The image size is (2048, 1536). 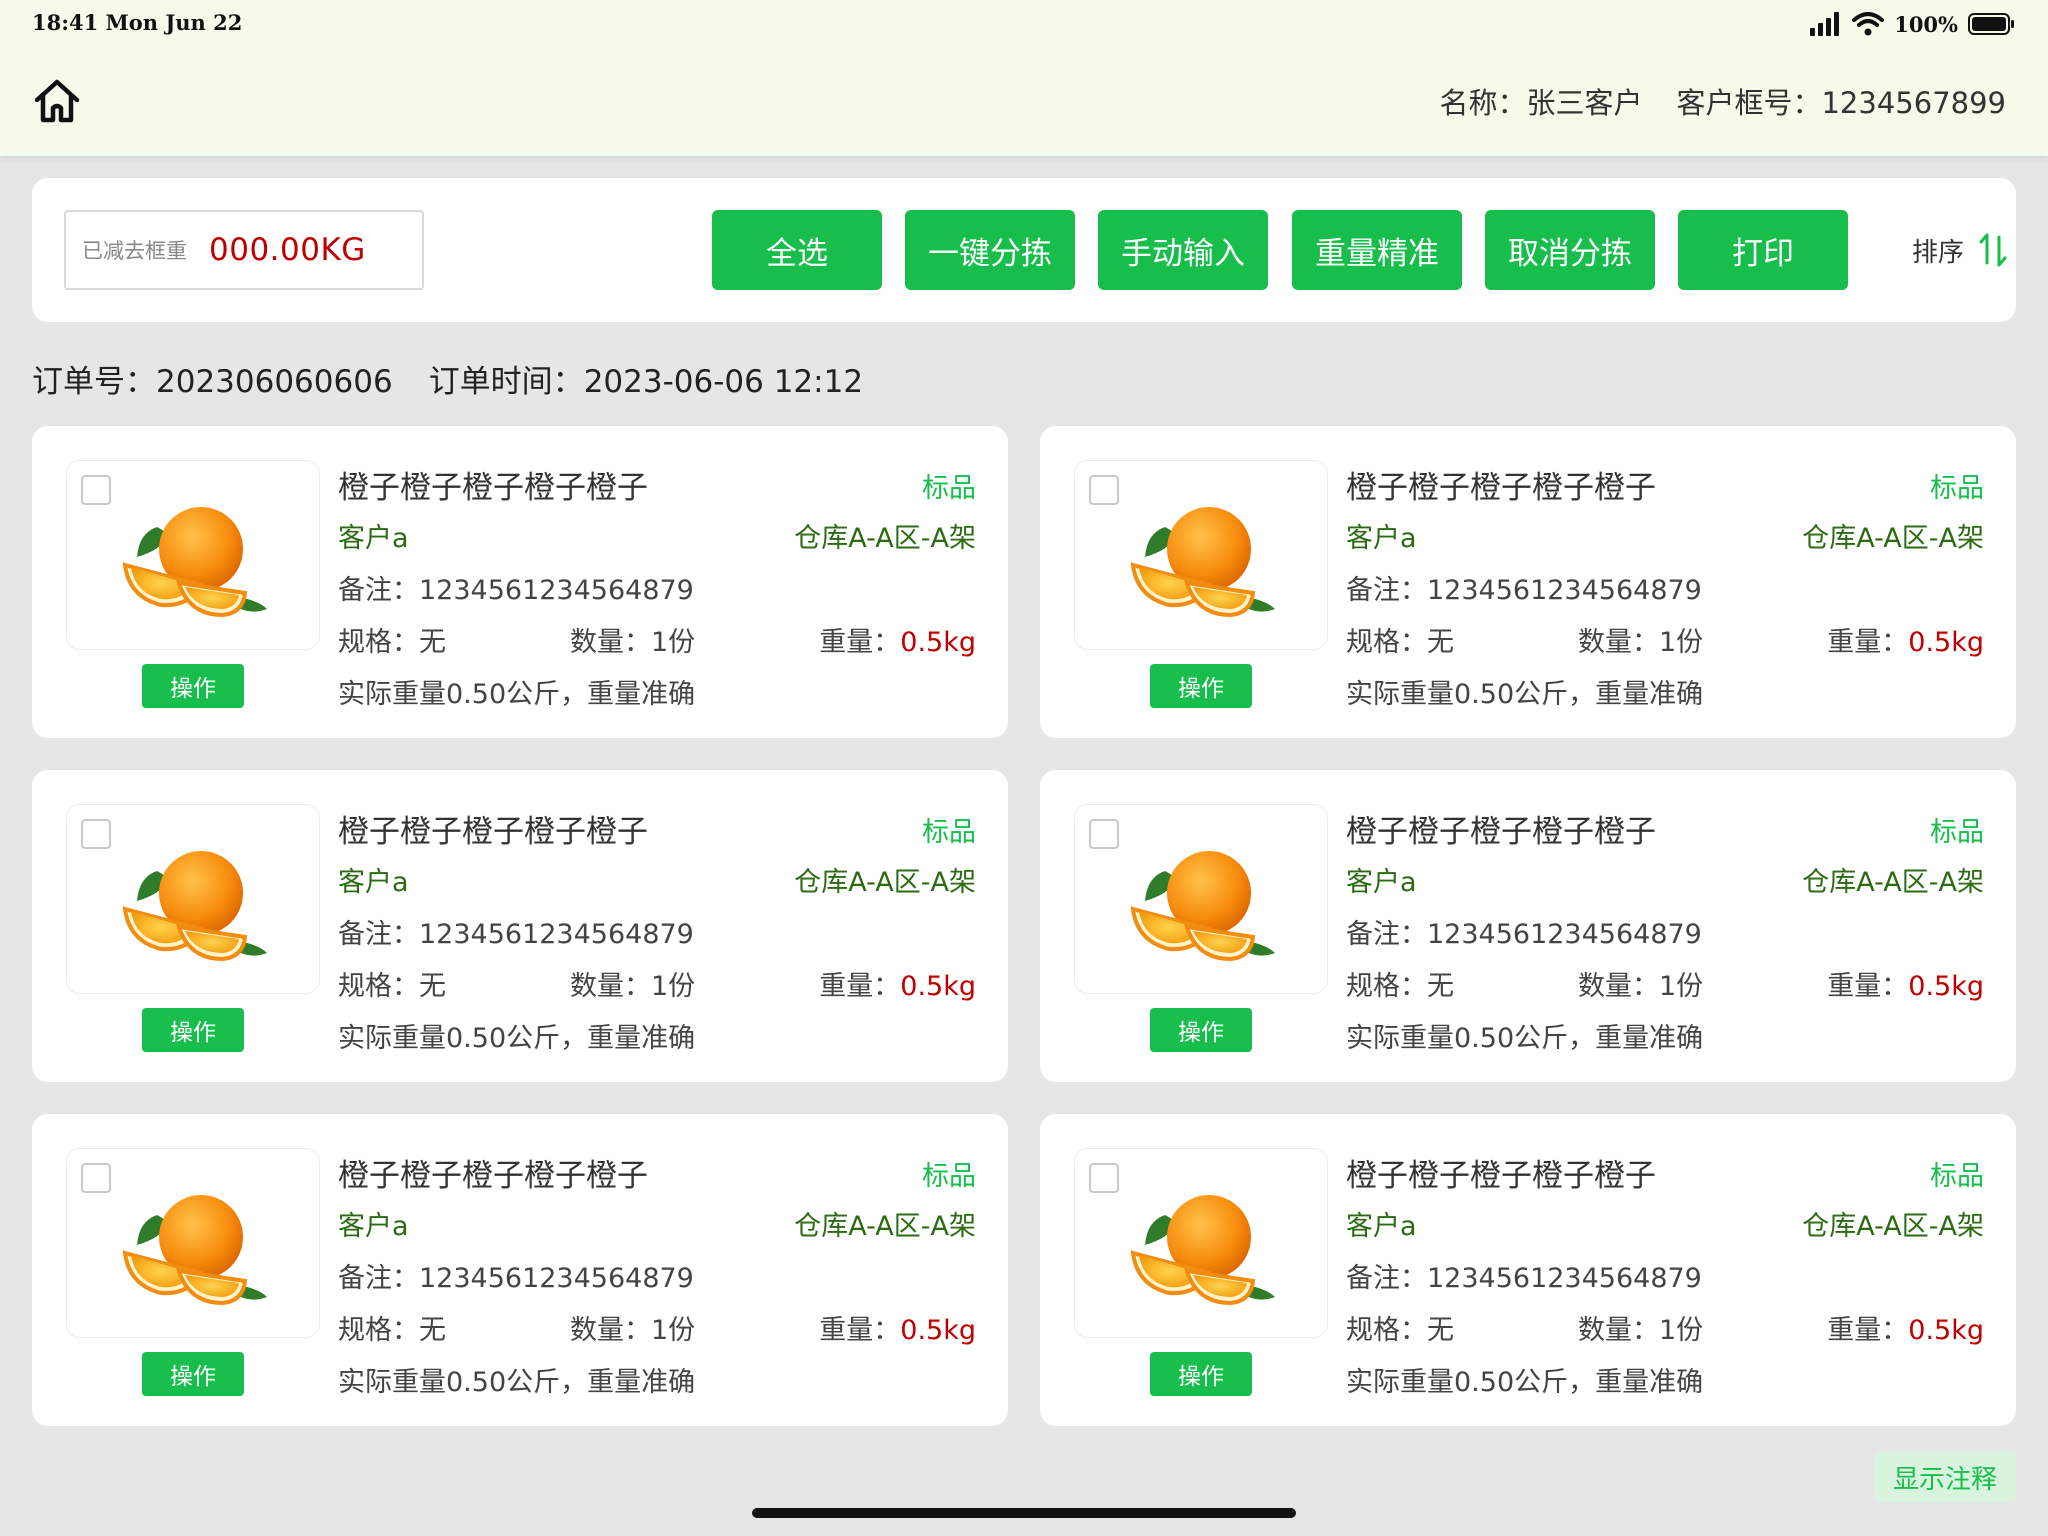 I want to click on customer-info: 名称：张三客户 客户框号：1234567899, so click(x=1722, y=101).